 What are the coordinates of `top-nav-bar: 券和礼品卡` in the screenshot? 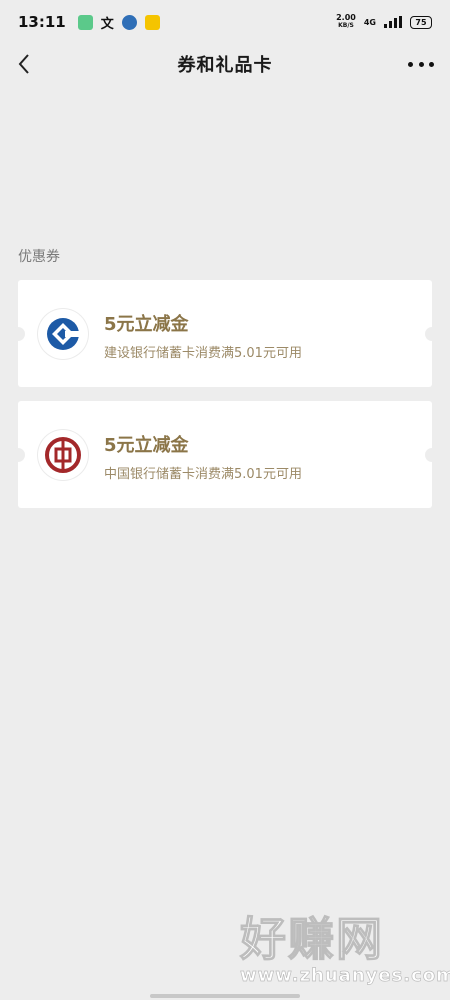 It's located at (225, 64).